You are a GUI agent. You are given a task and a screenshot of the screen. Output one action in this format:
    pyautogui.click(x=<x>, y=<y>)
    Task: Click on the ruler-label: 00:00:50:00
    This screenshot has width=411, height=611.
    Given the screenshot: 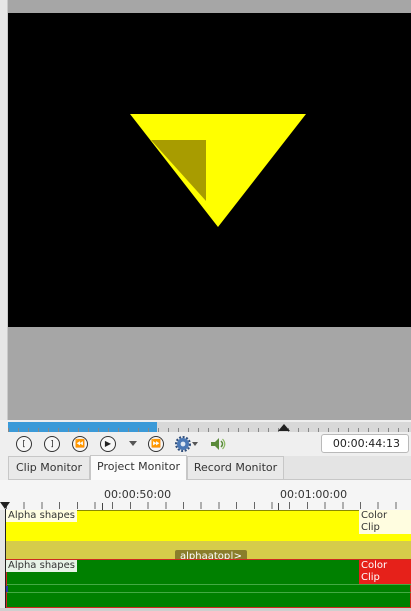 What is the action you would take?
    pyautogui.click(x=138, y=494)
    